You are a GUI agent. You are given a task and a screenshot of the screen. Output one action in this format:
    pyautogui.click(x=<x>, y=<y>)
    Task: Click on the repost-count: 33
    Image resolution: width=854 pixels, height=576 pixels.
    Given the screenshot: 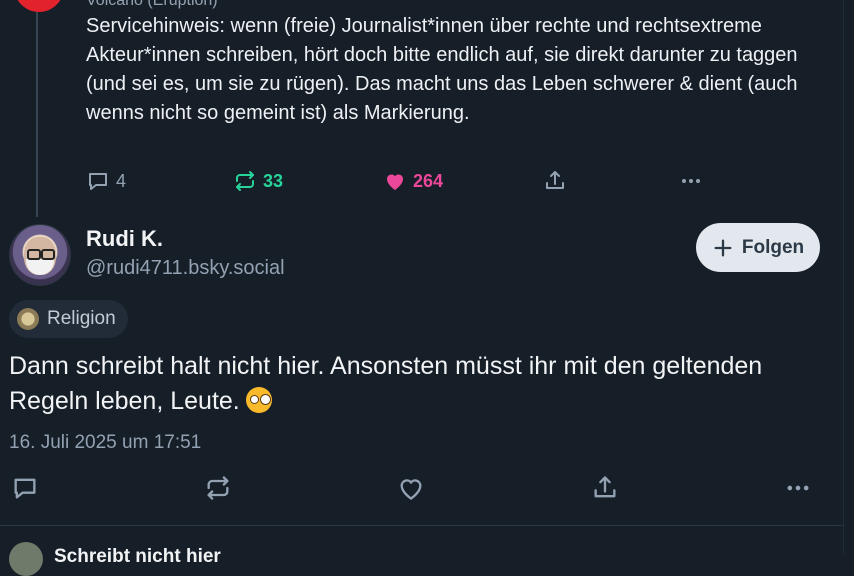 What is the action you would take?
    pyautogui.click(x=273, y=180)
    